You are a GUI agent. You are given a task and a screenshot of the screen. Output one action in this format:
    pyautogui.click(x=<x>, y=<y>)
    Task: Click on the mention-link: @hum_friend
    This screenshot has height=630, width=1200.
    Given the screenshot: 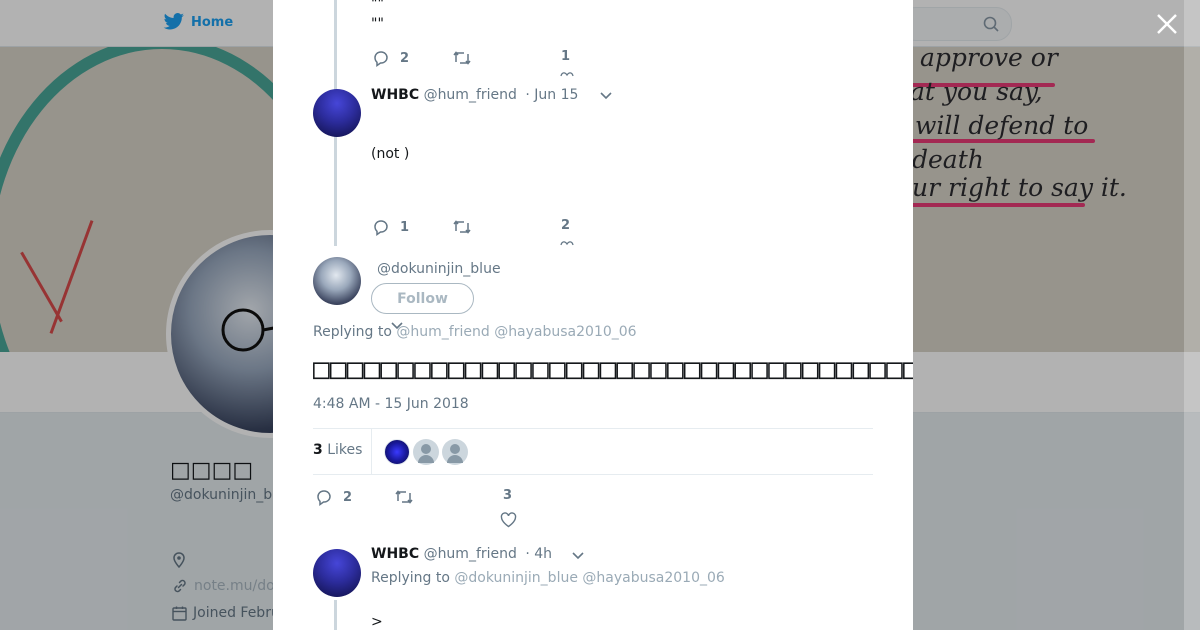 What is the action you would take?
    pyautogui.click(x=442, y=332)
    